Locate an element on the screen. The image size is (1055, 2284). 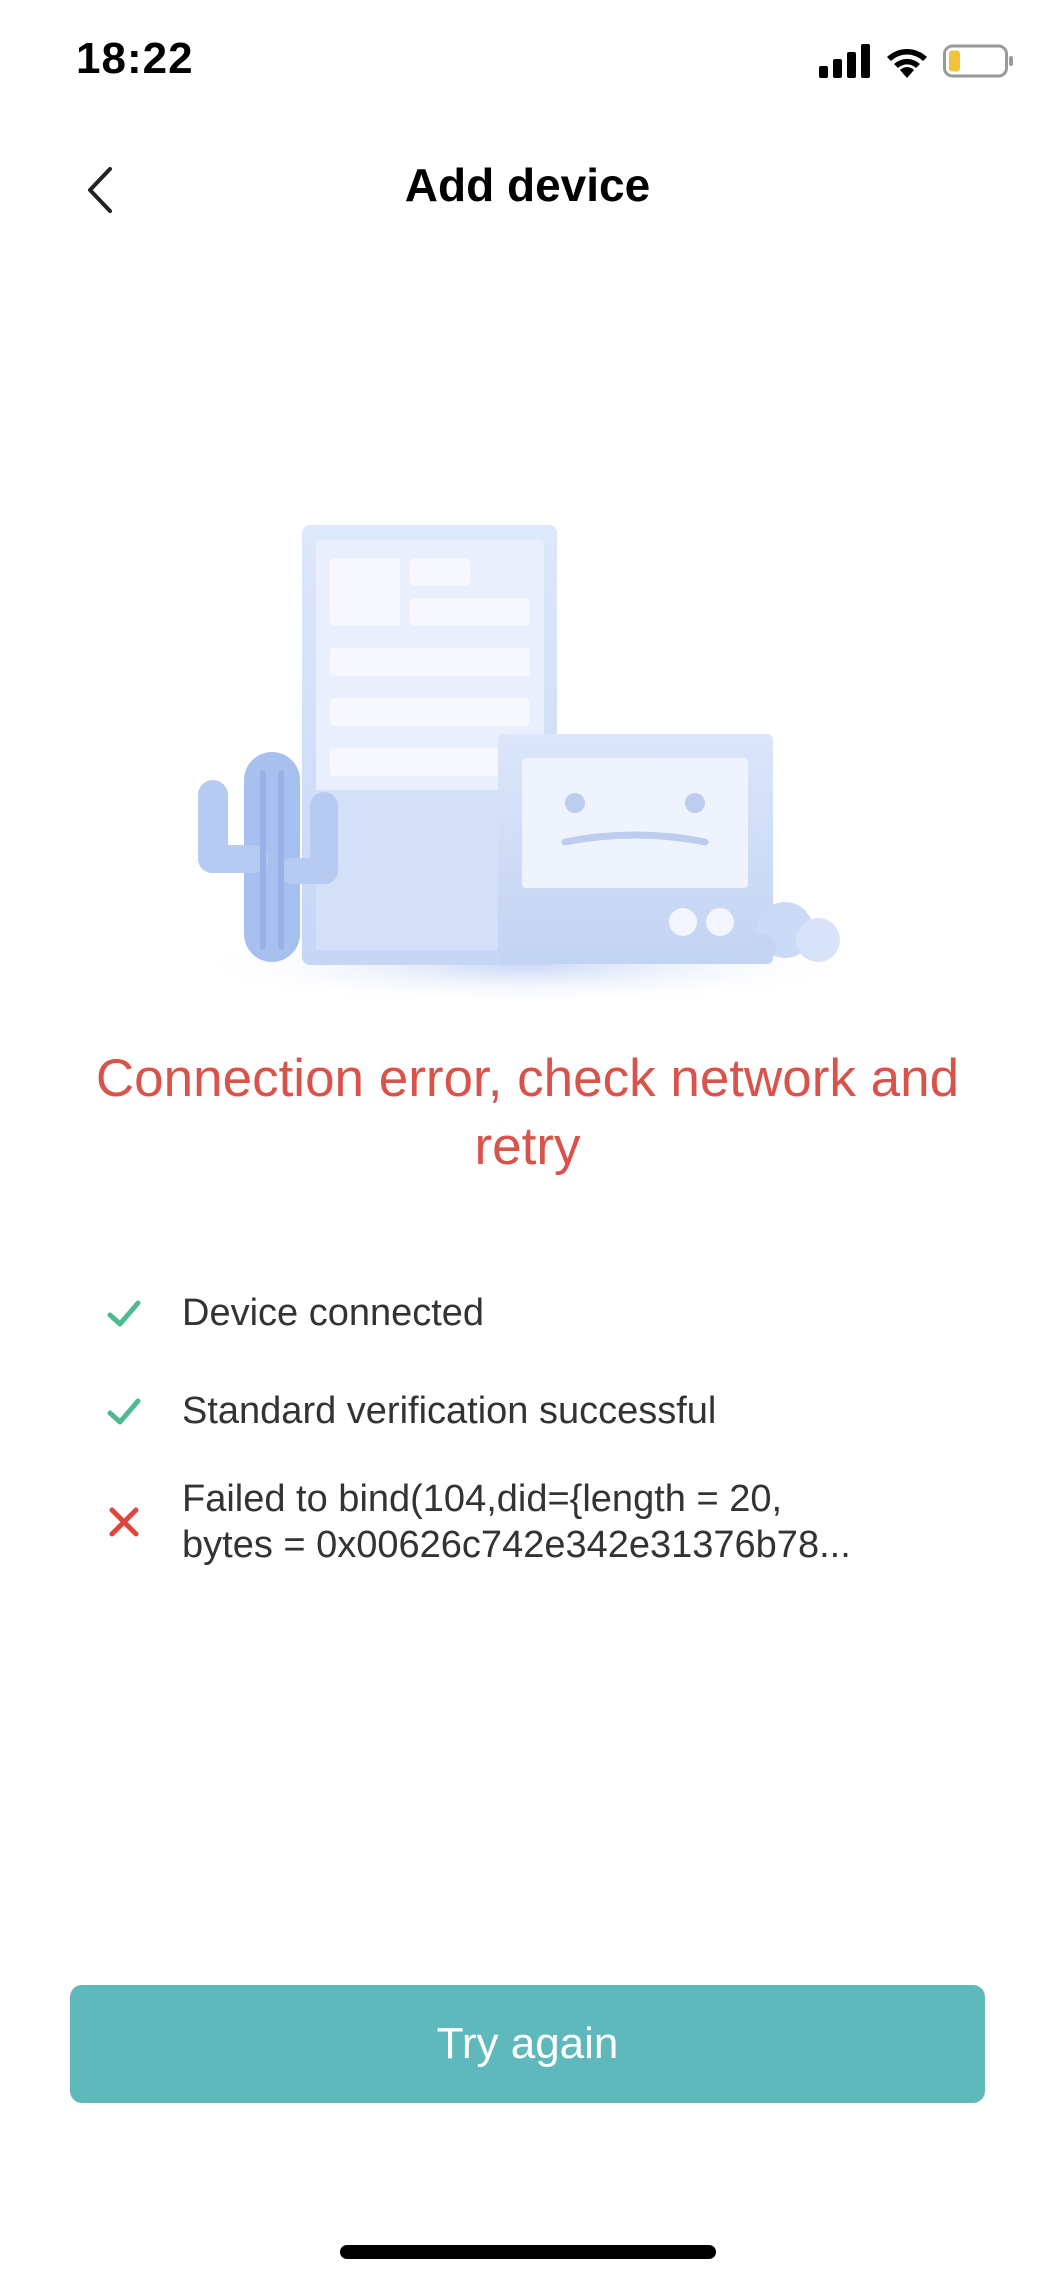
home-indicator is located at coordinates (528, 2252).